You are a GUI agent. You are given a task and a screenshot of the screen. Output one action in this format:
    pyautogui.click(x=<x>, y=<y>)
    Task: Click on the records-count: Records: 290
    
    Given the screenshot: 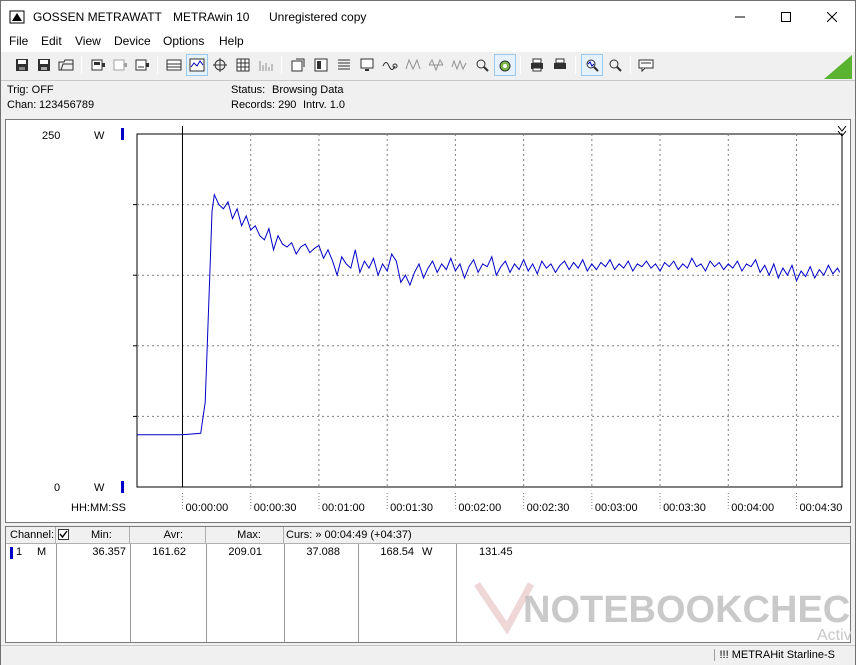 What is the action you would take?
    pyautogui.click(x=264, y=105)
    